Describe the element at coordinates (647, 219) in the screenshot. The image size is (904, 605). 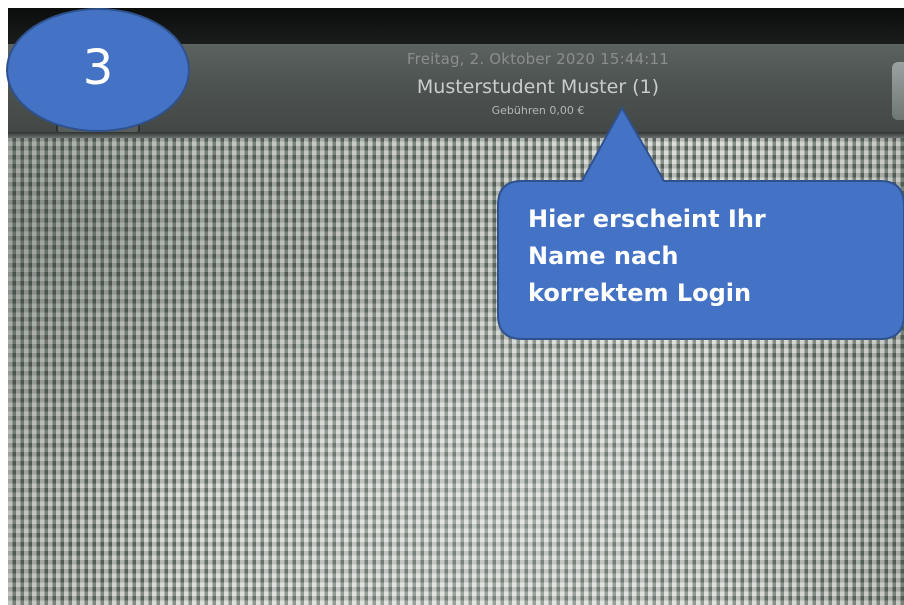
I see `callout-line-1: Hier erscheint Ihr` at that location.